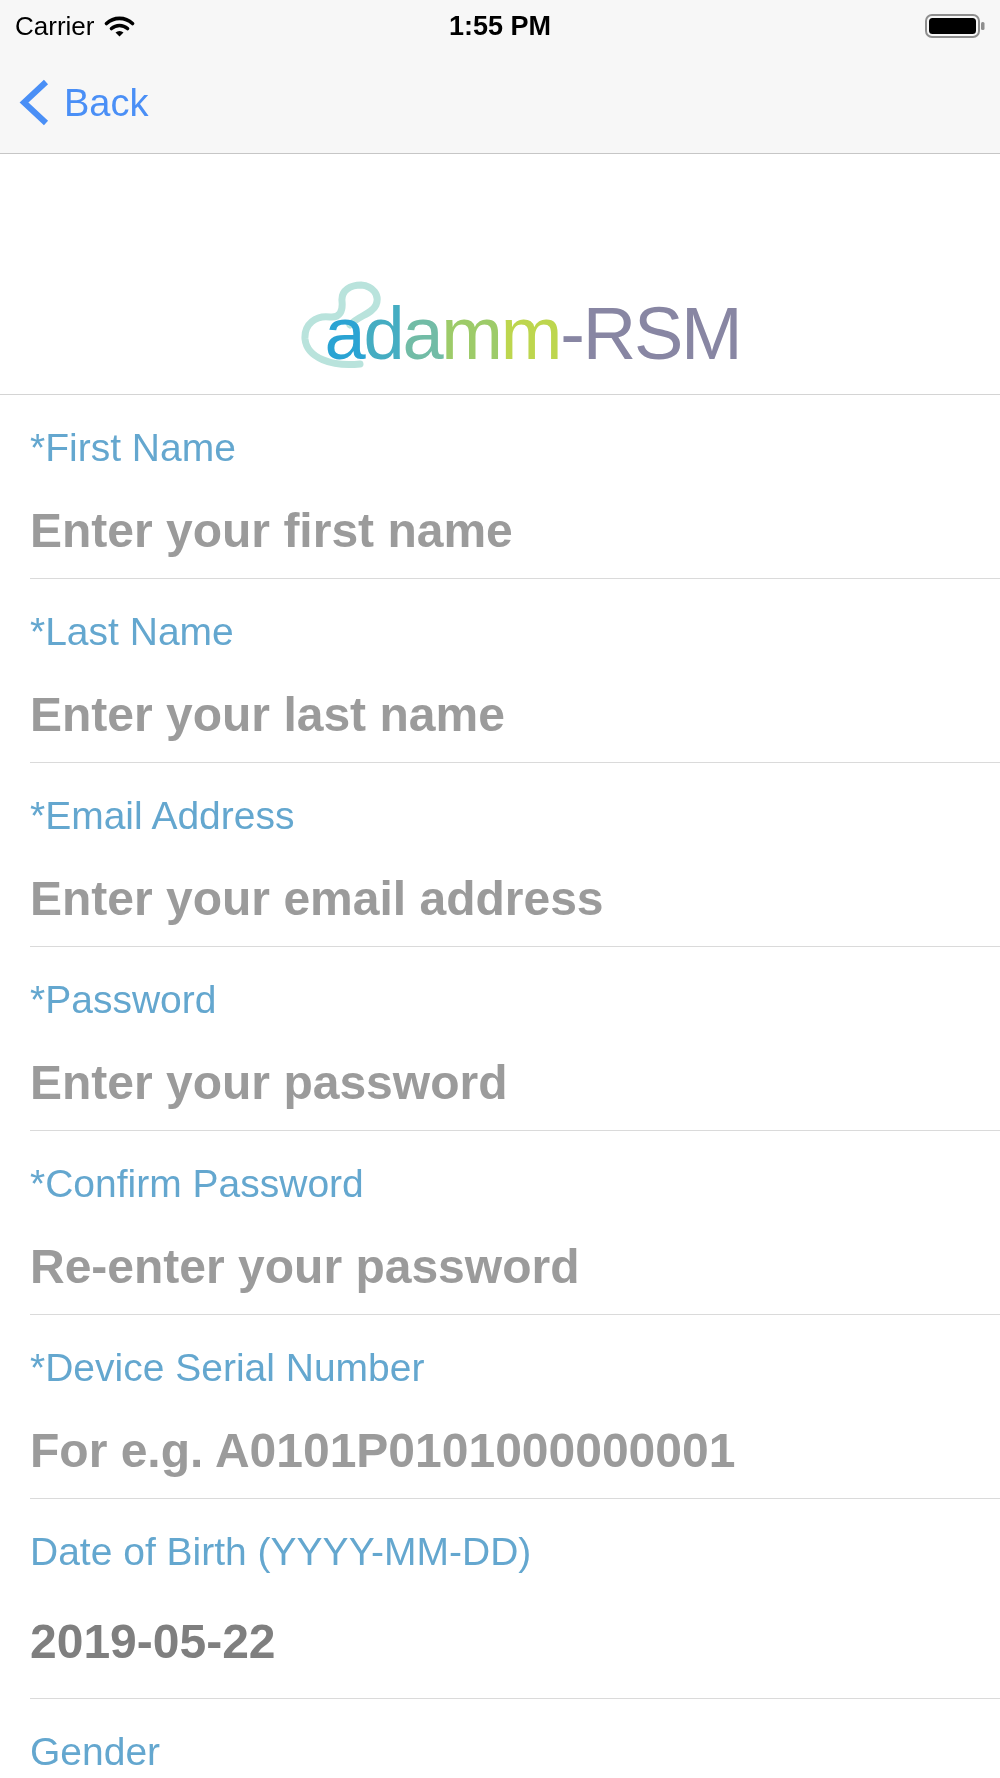 Image resolution: width=1000 pixels, height=1778 pixels. What do you see at coordinates (515, 1267) in the screenshot?
I see `input-field: Re-enter your password` at bounding box center [515, 1267].